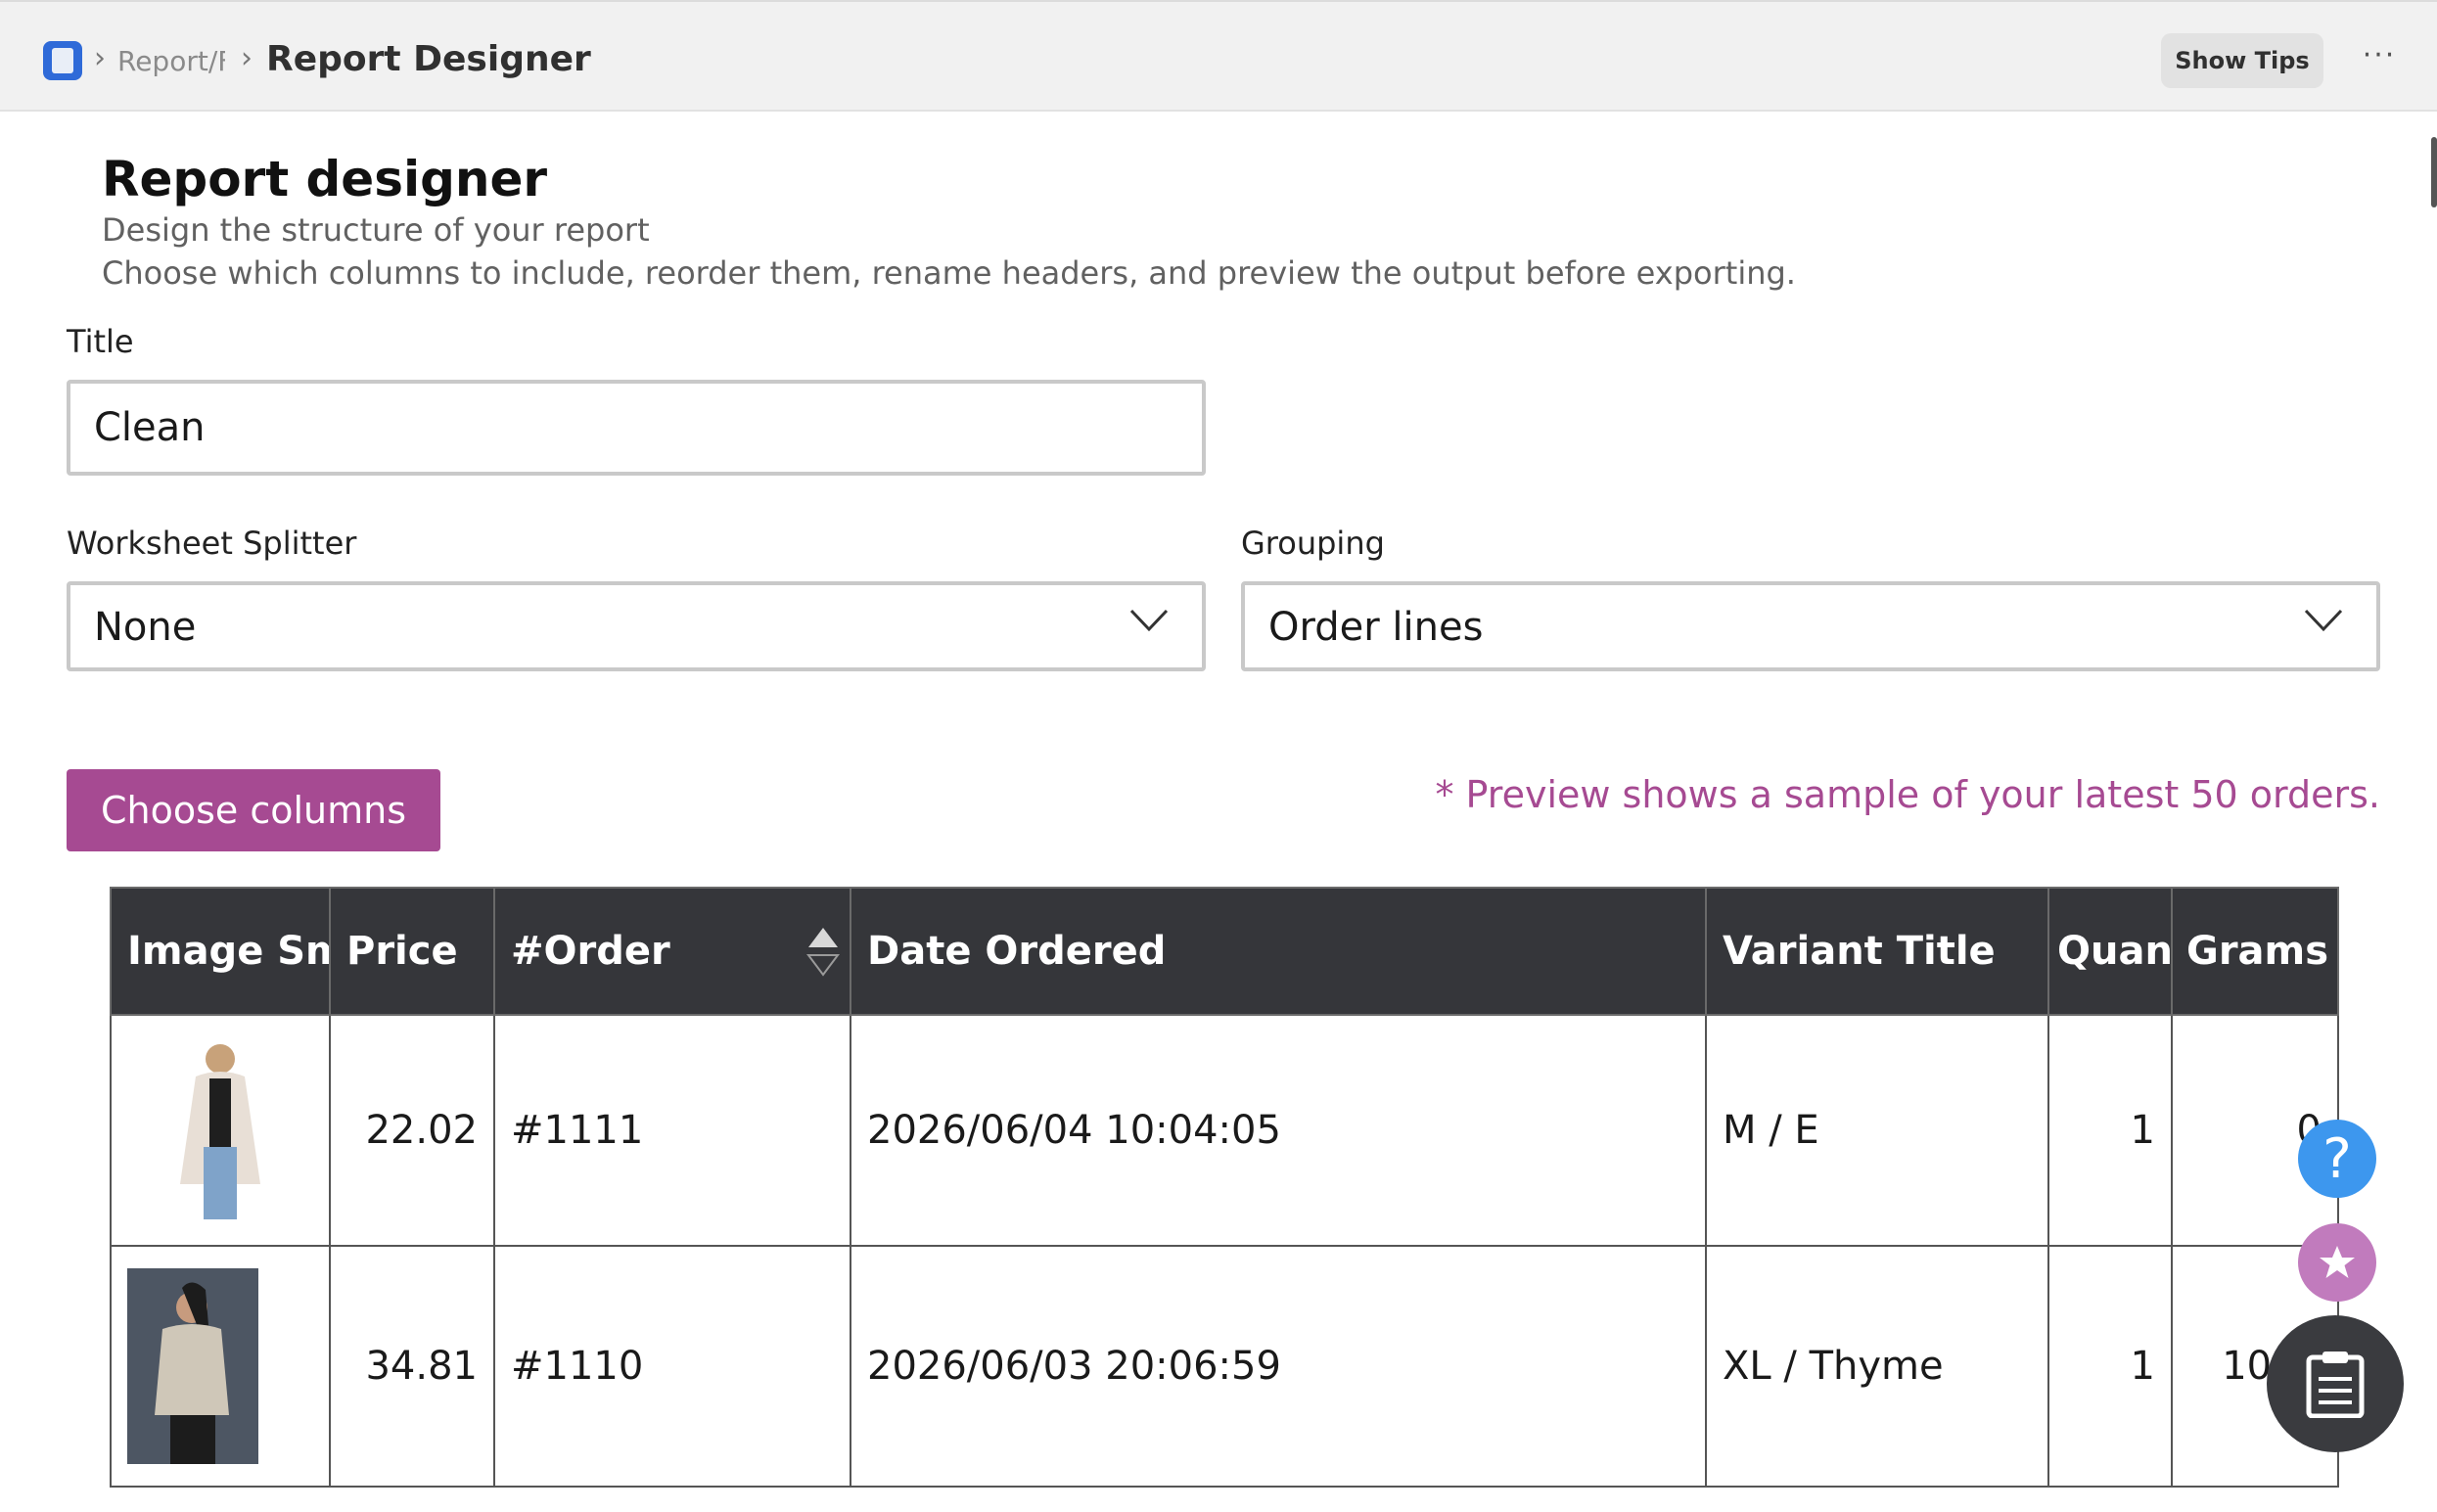 Image resolution: width=2437 pixels, height=1512 pixels. I want to click on variant-cell: M / E, so click(1877, 1130).